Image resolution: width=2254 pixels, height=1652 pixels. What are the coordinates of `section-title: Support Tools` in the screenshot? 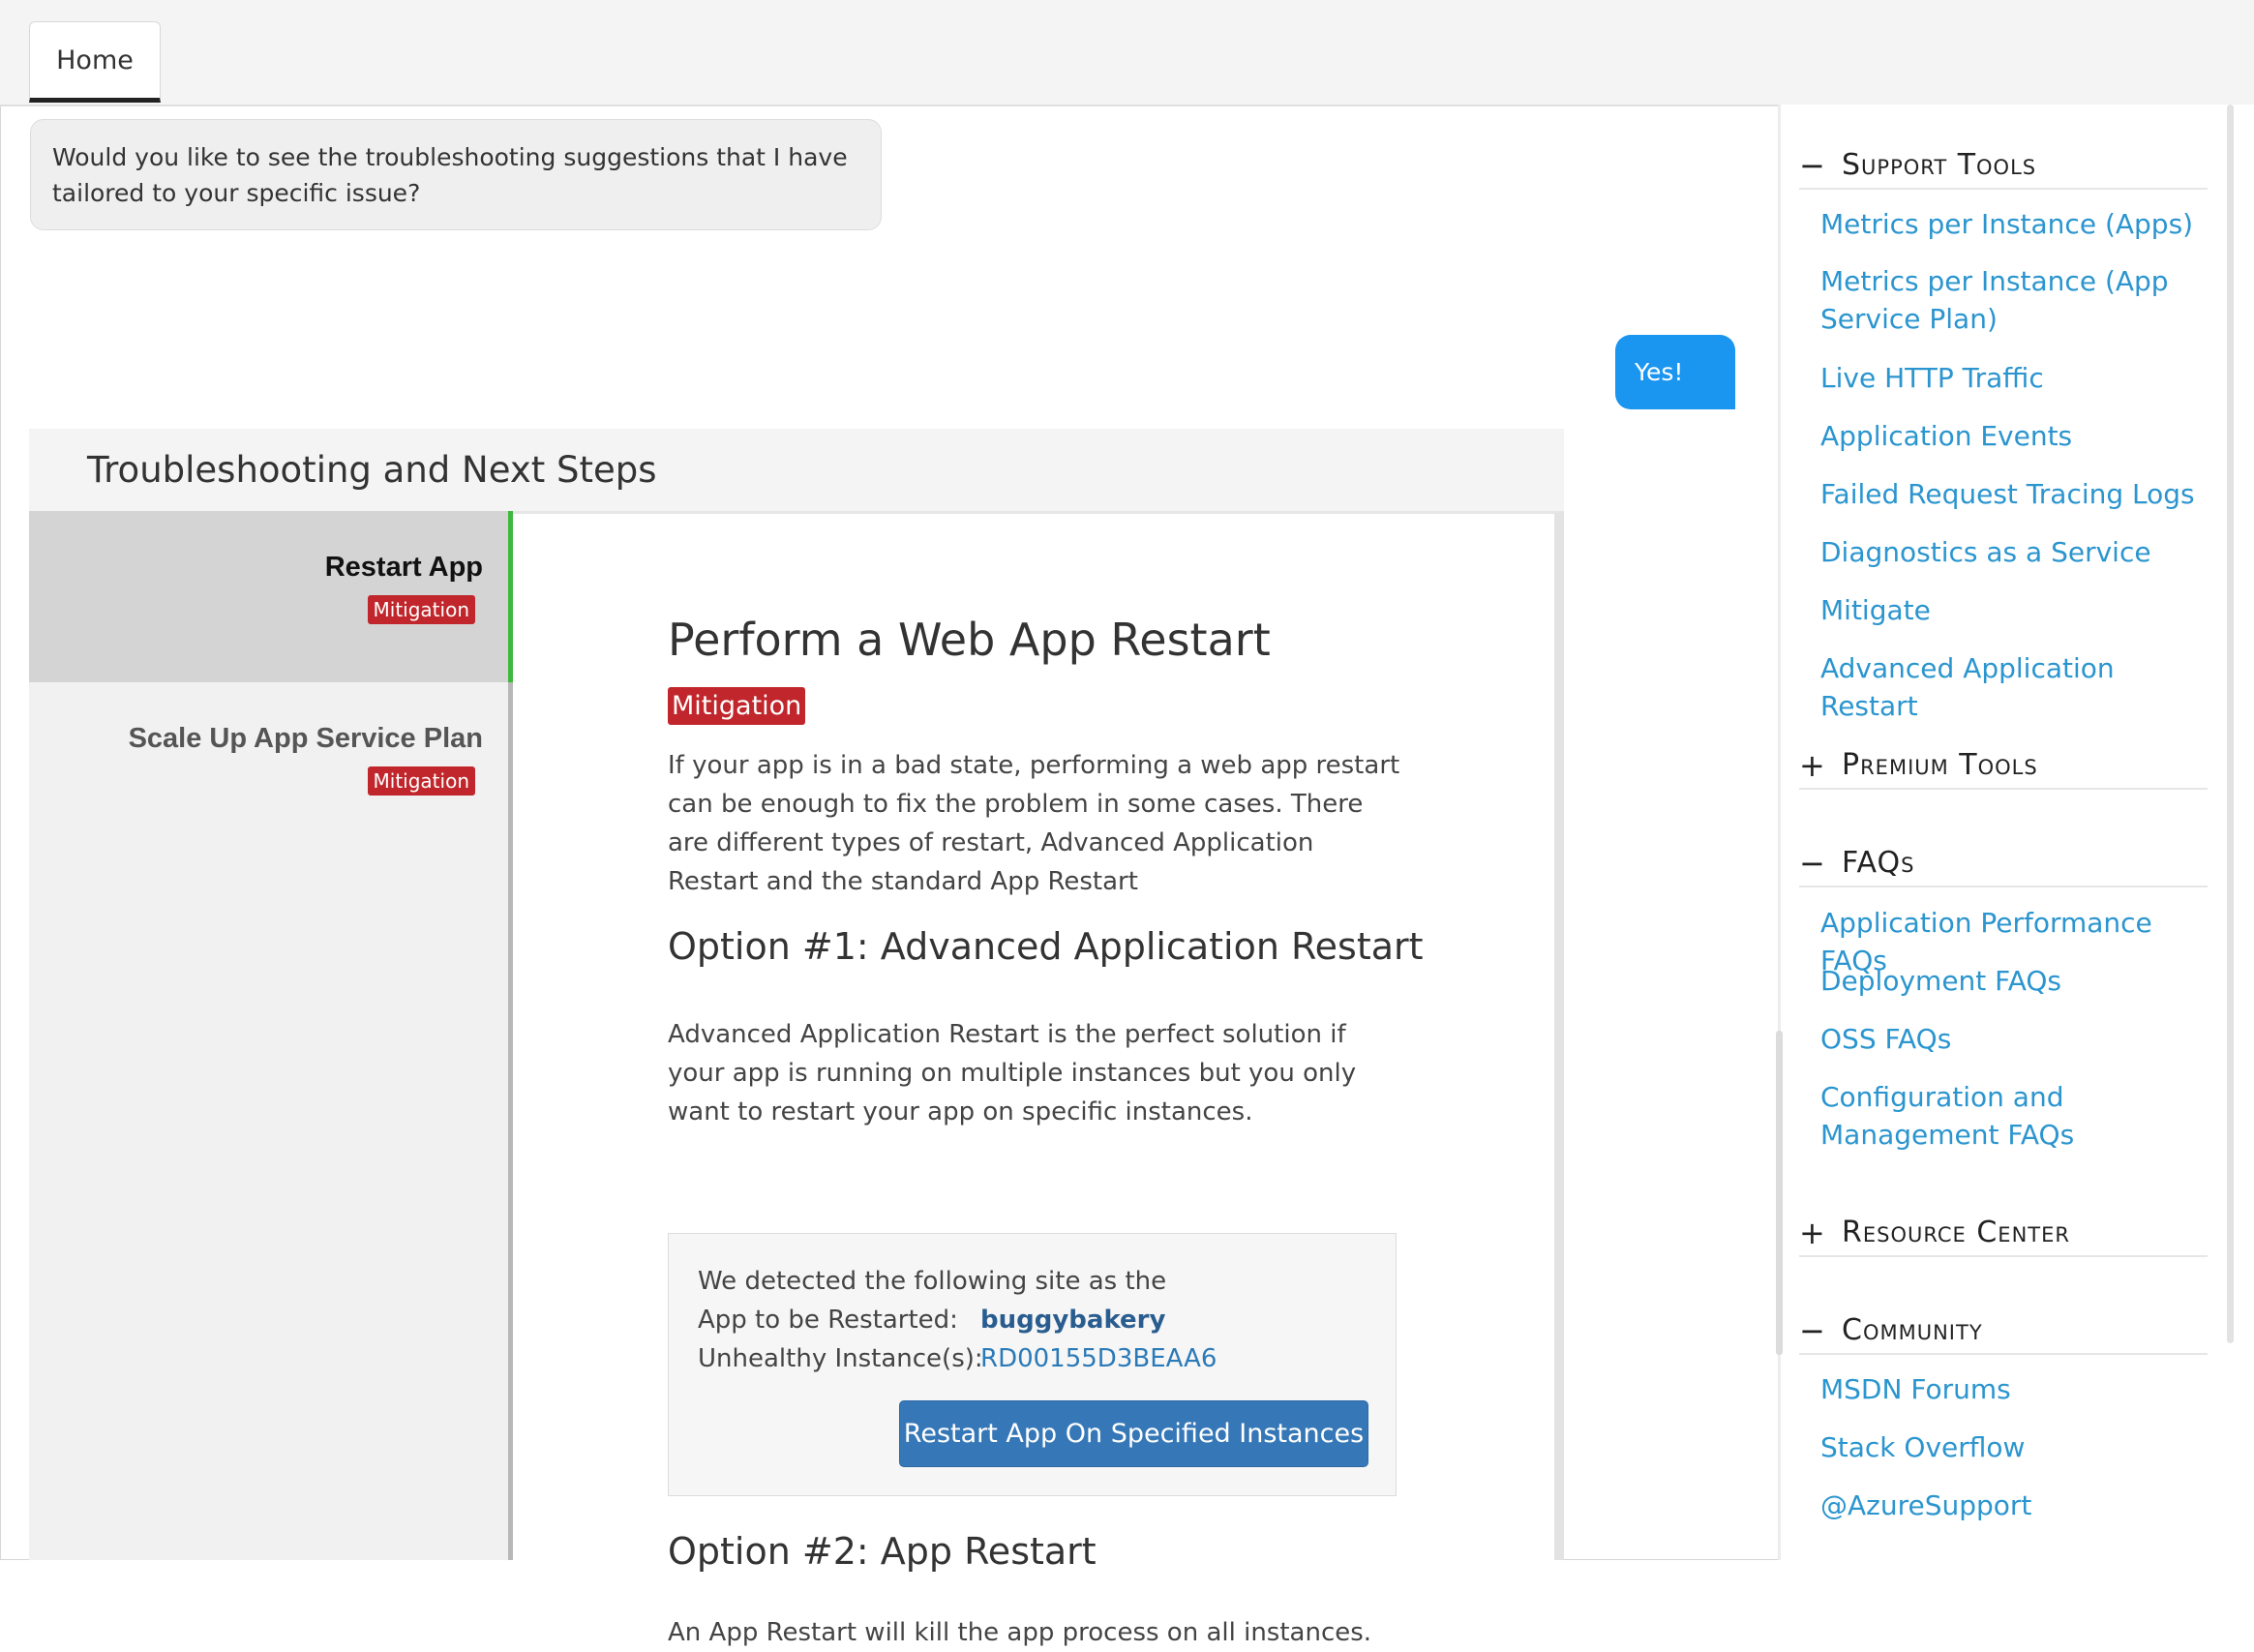 It's located at (1940, 165).